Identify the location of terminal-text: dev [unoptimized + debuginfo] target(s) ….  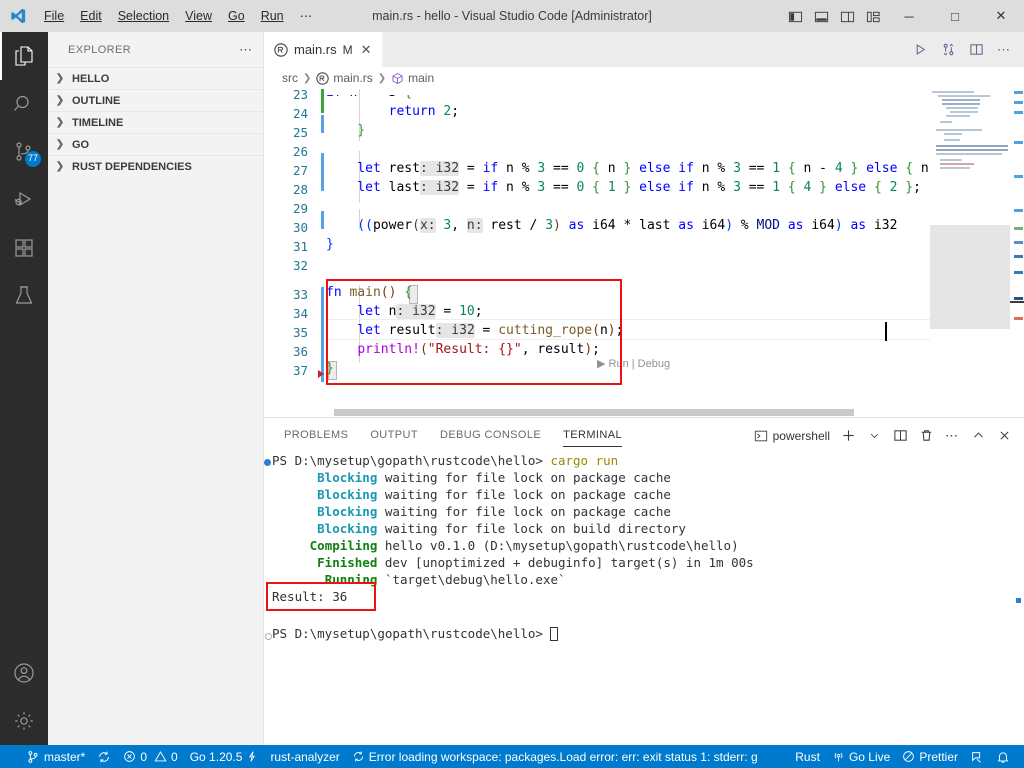
(565, 562).